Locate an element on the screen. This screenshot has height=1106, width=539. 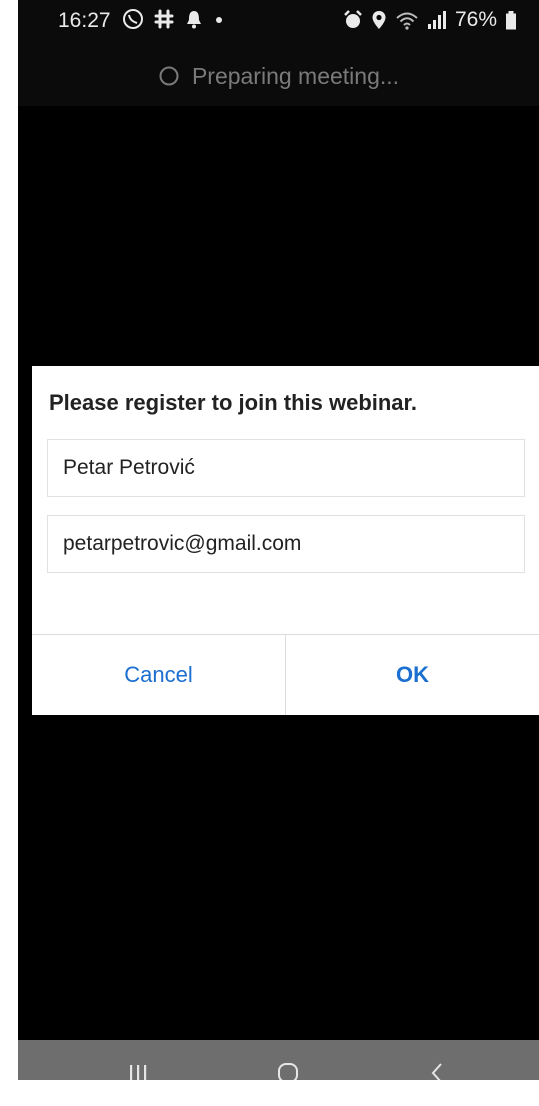
dot-icon is located at coordinates (219, 19).